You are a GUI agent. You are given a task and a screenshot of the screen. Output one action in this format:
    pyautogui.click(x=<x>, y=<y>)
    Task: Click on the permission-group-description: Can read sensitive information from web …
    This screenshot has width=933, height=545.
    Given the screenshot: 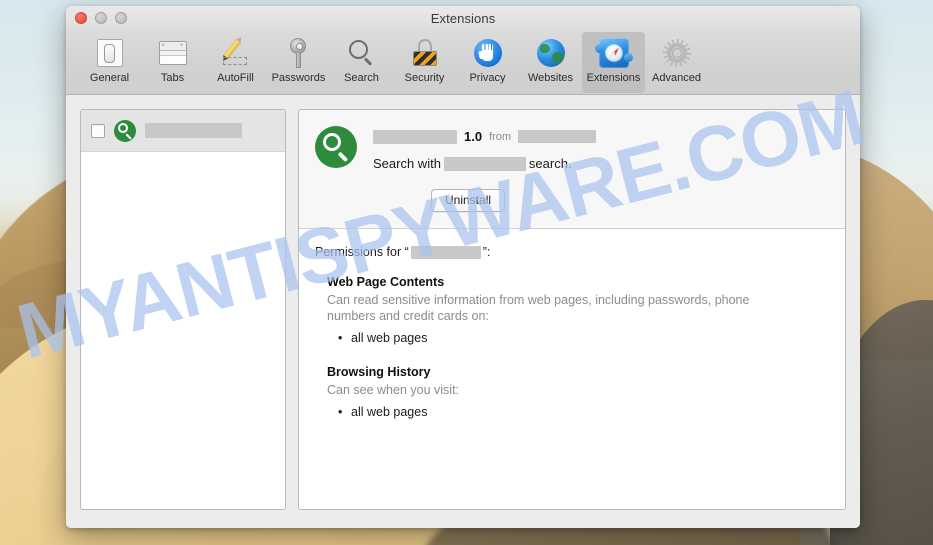 What is the action you would take?
    pyautogui.click(x=538, y=308)
    